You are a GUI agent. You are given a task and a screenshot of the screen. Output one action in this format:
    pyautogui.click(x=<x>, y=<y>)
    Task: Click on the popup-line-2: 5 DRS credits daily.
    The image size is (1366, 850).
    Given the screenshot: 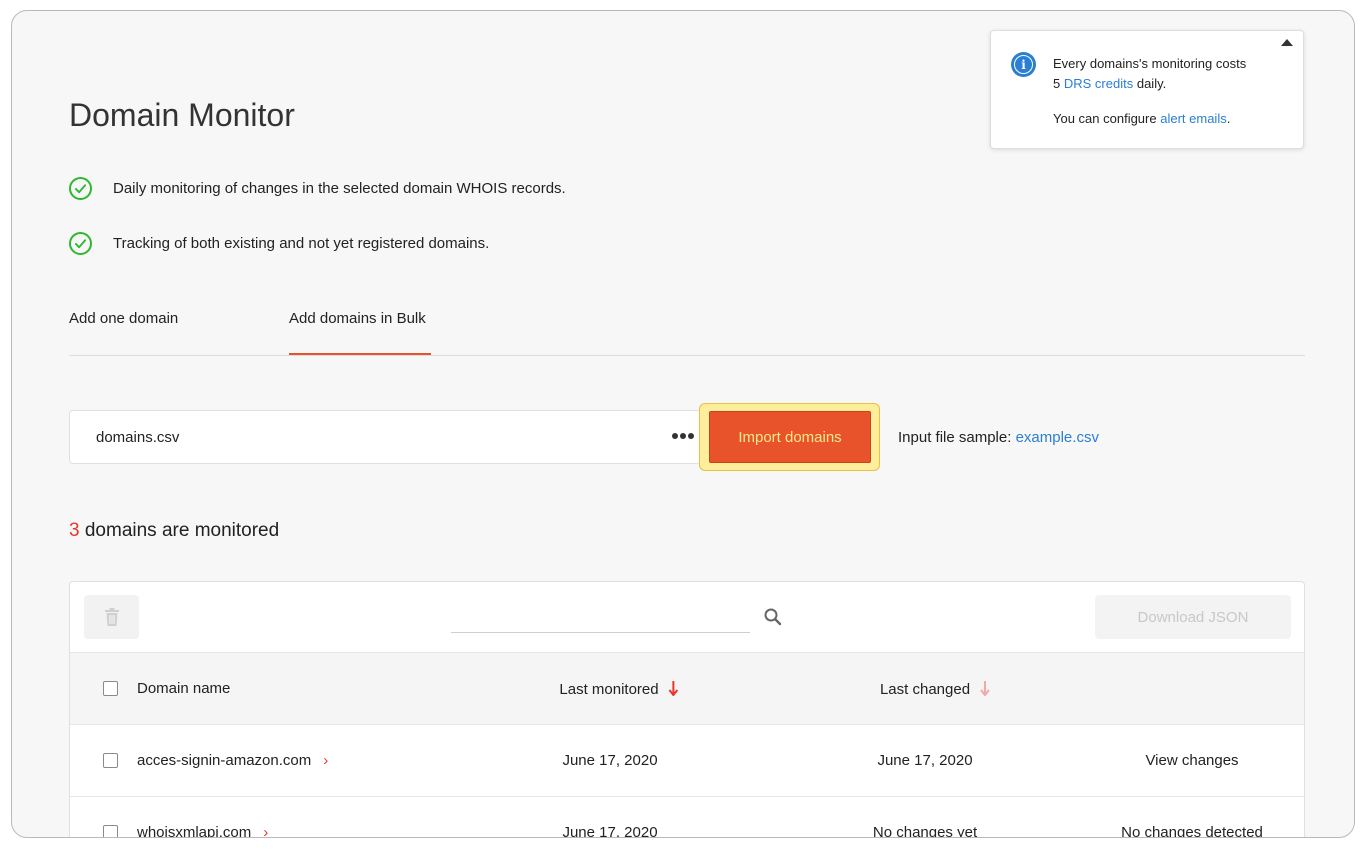 What is the action you would take?
    pyautogui.click(x=1109, y=83)
    